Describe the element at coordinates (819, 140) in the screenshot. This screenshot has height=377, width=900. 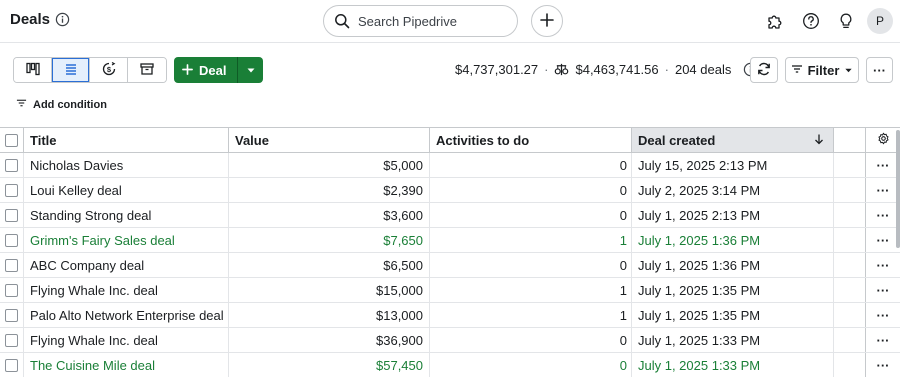
I see `sort-arrow-down-icon` at that location.